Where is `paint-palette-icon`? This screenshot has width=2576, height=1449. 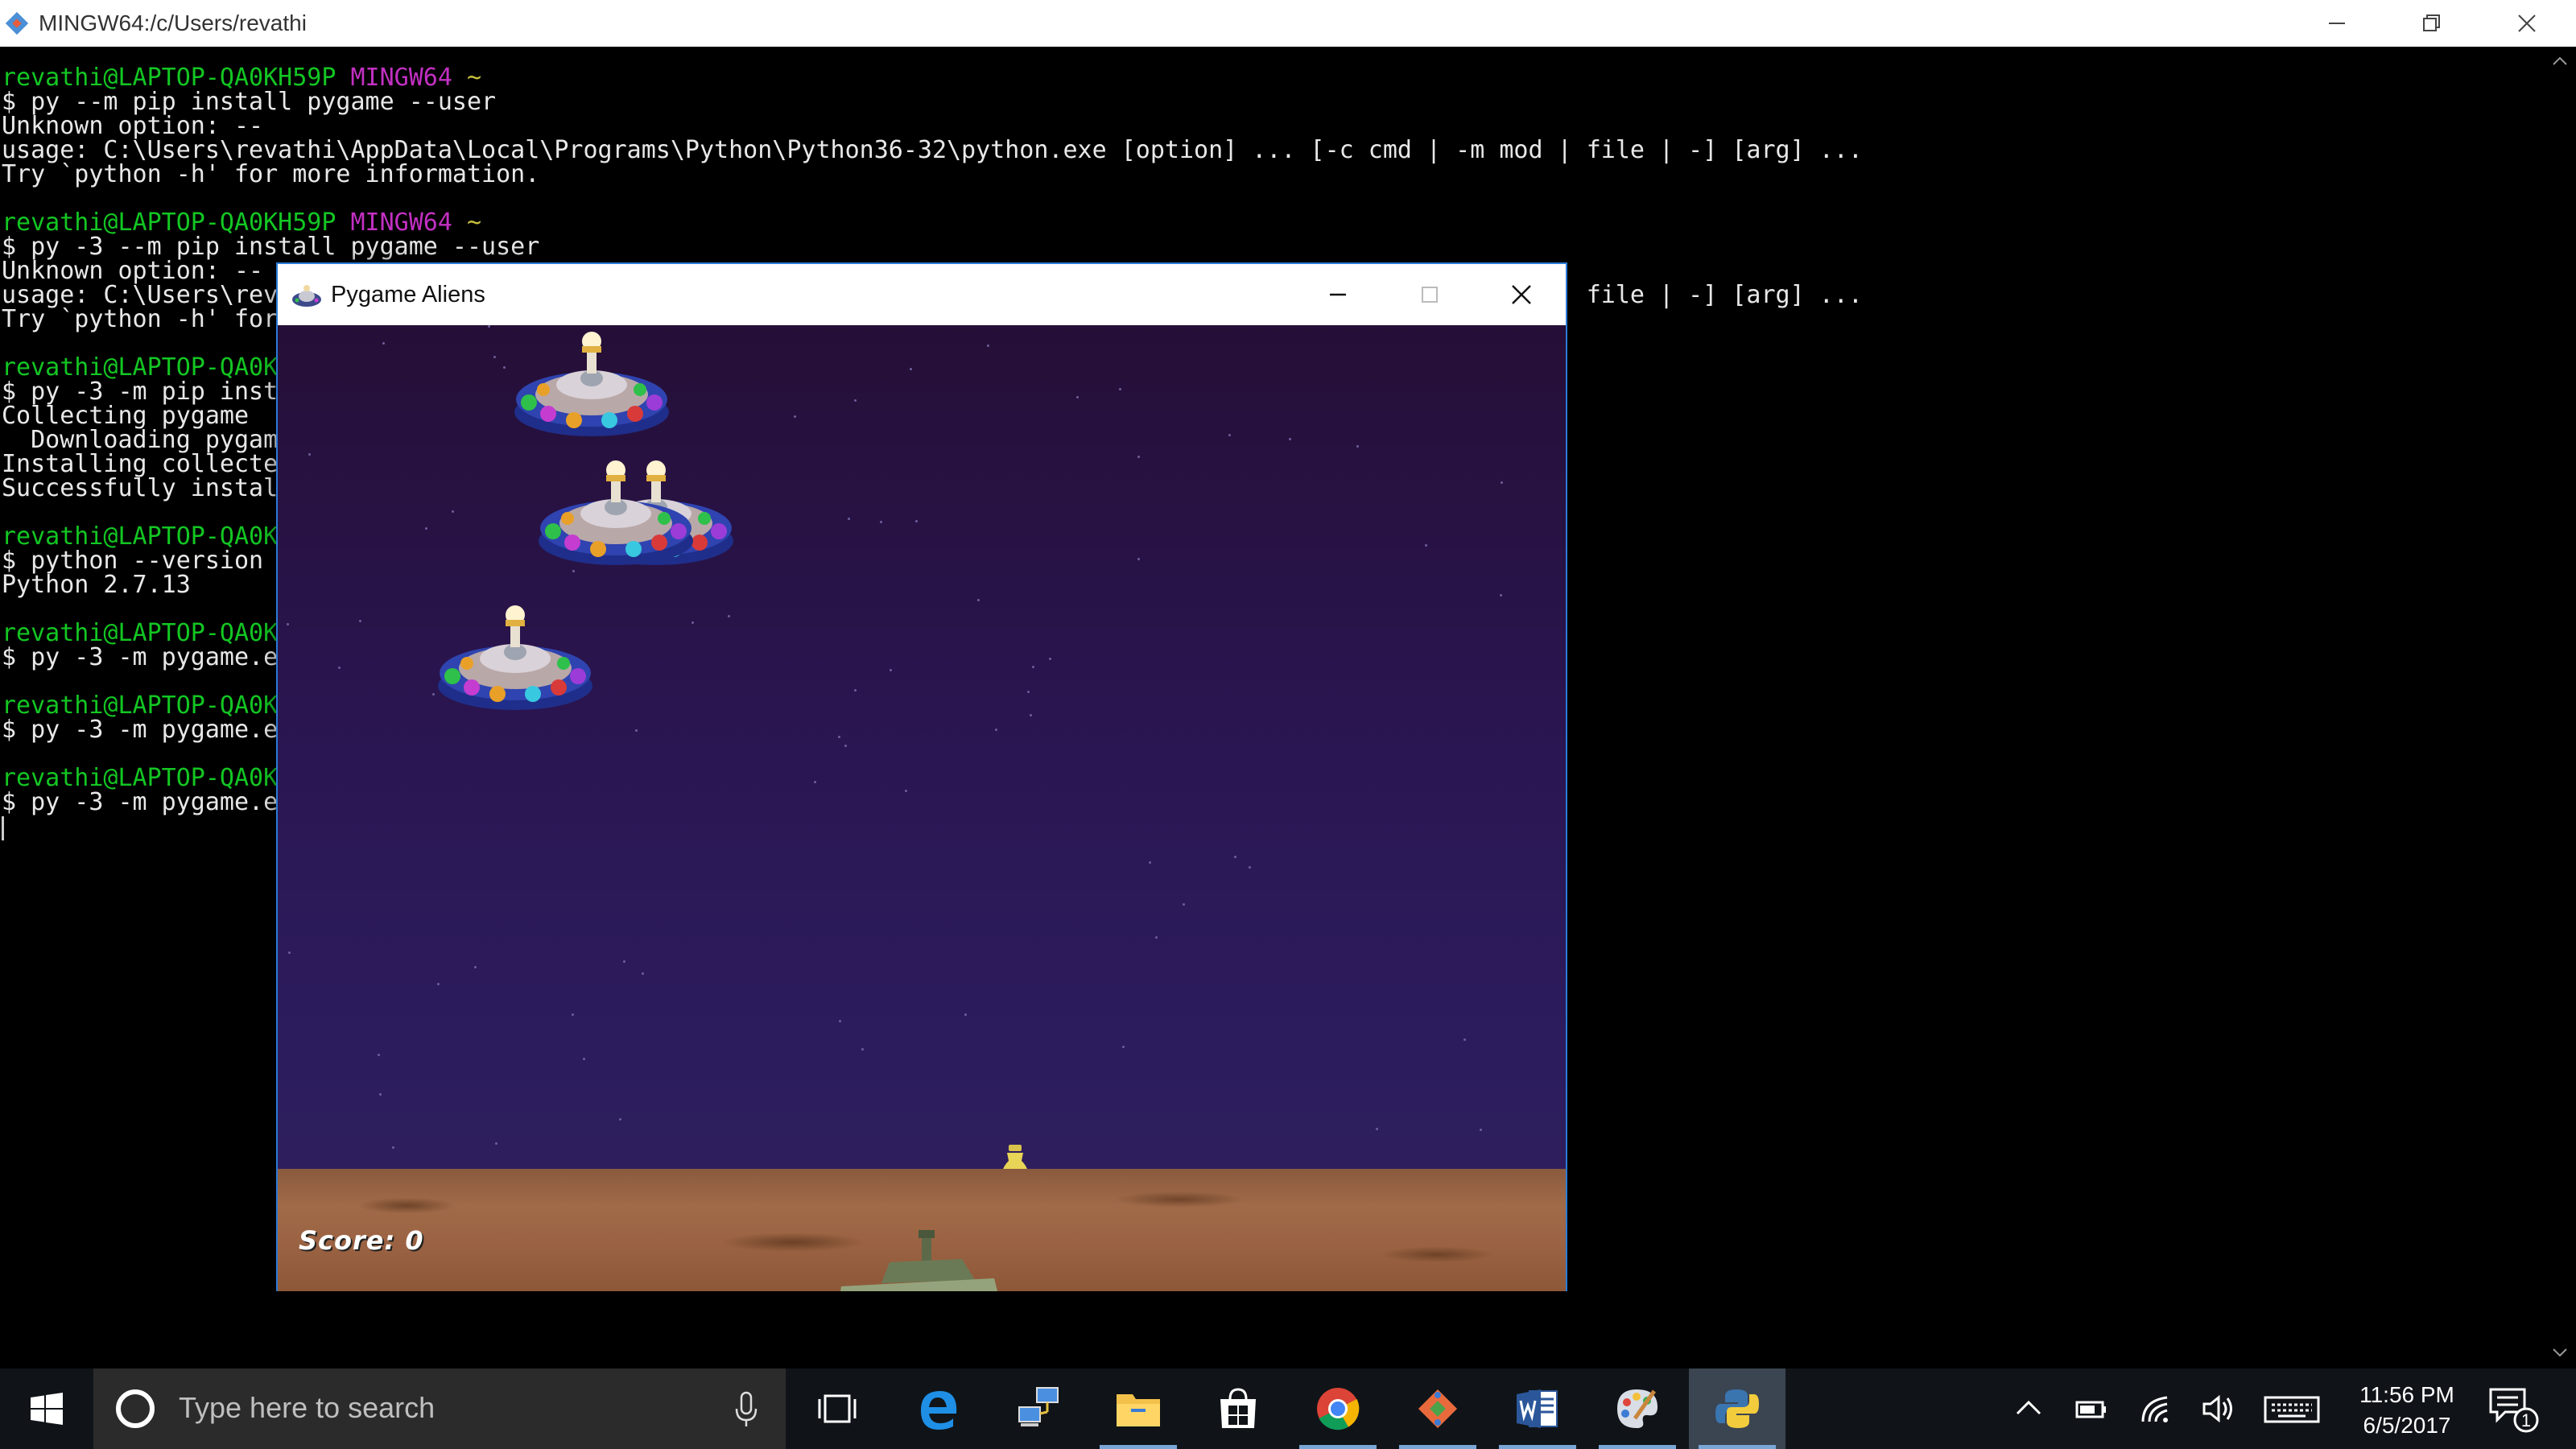
paint-palette-icon is located at coordinates (1637, 1408).